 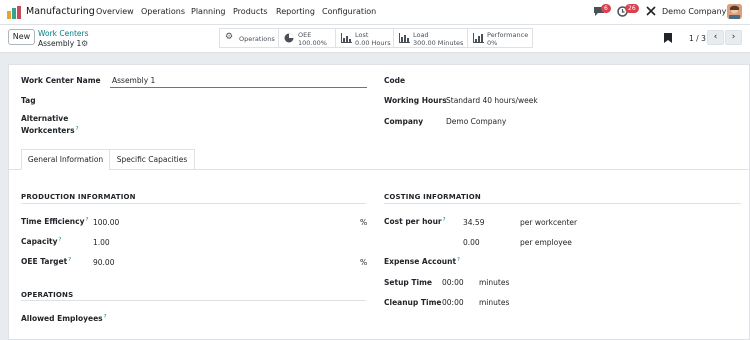 I want to click on cost-per-employee-input: 0.00, so click(x=471, y=242).